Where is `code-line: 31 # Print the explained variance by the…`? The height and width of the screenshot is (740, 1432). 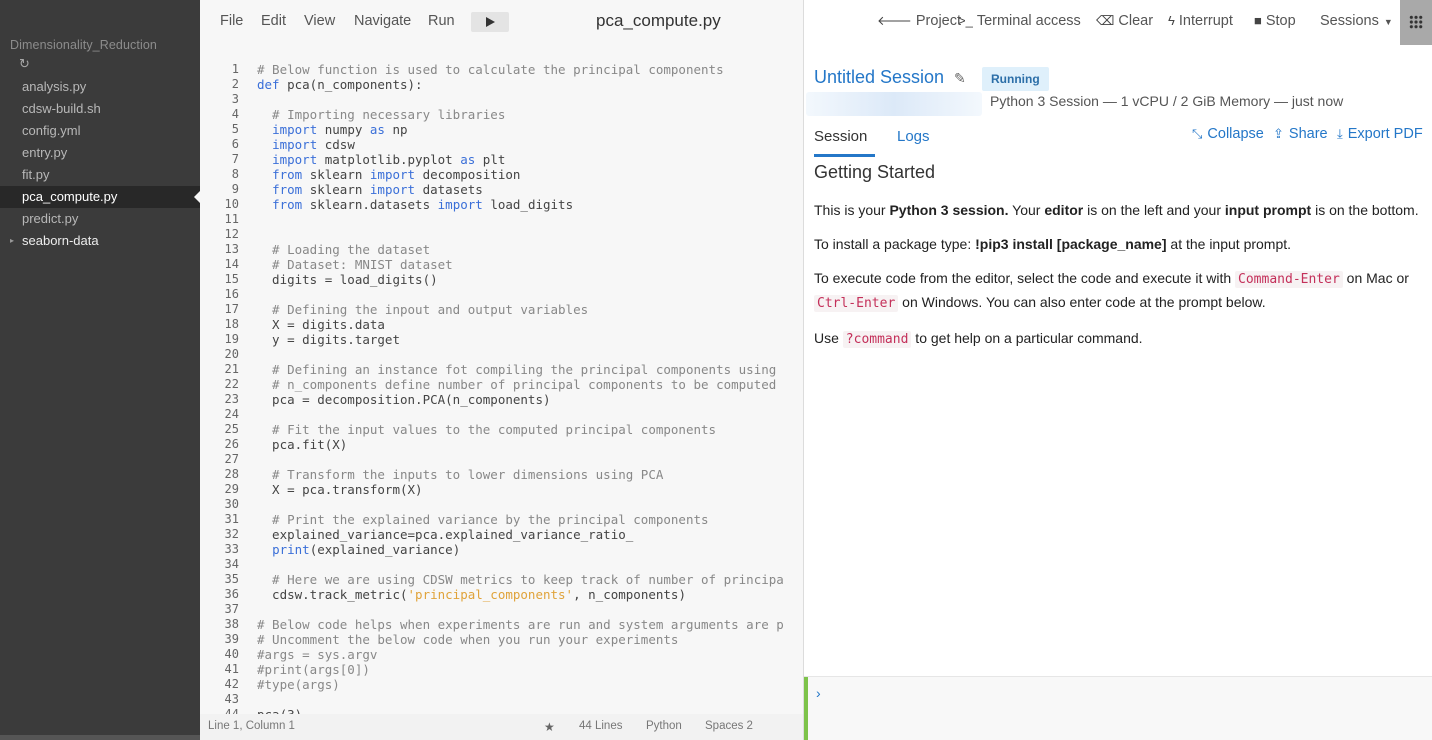 code-line: 31 # Print the explained variance by the… is located at coordinates (501, 519).